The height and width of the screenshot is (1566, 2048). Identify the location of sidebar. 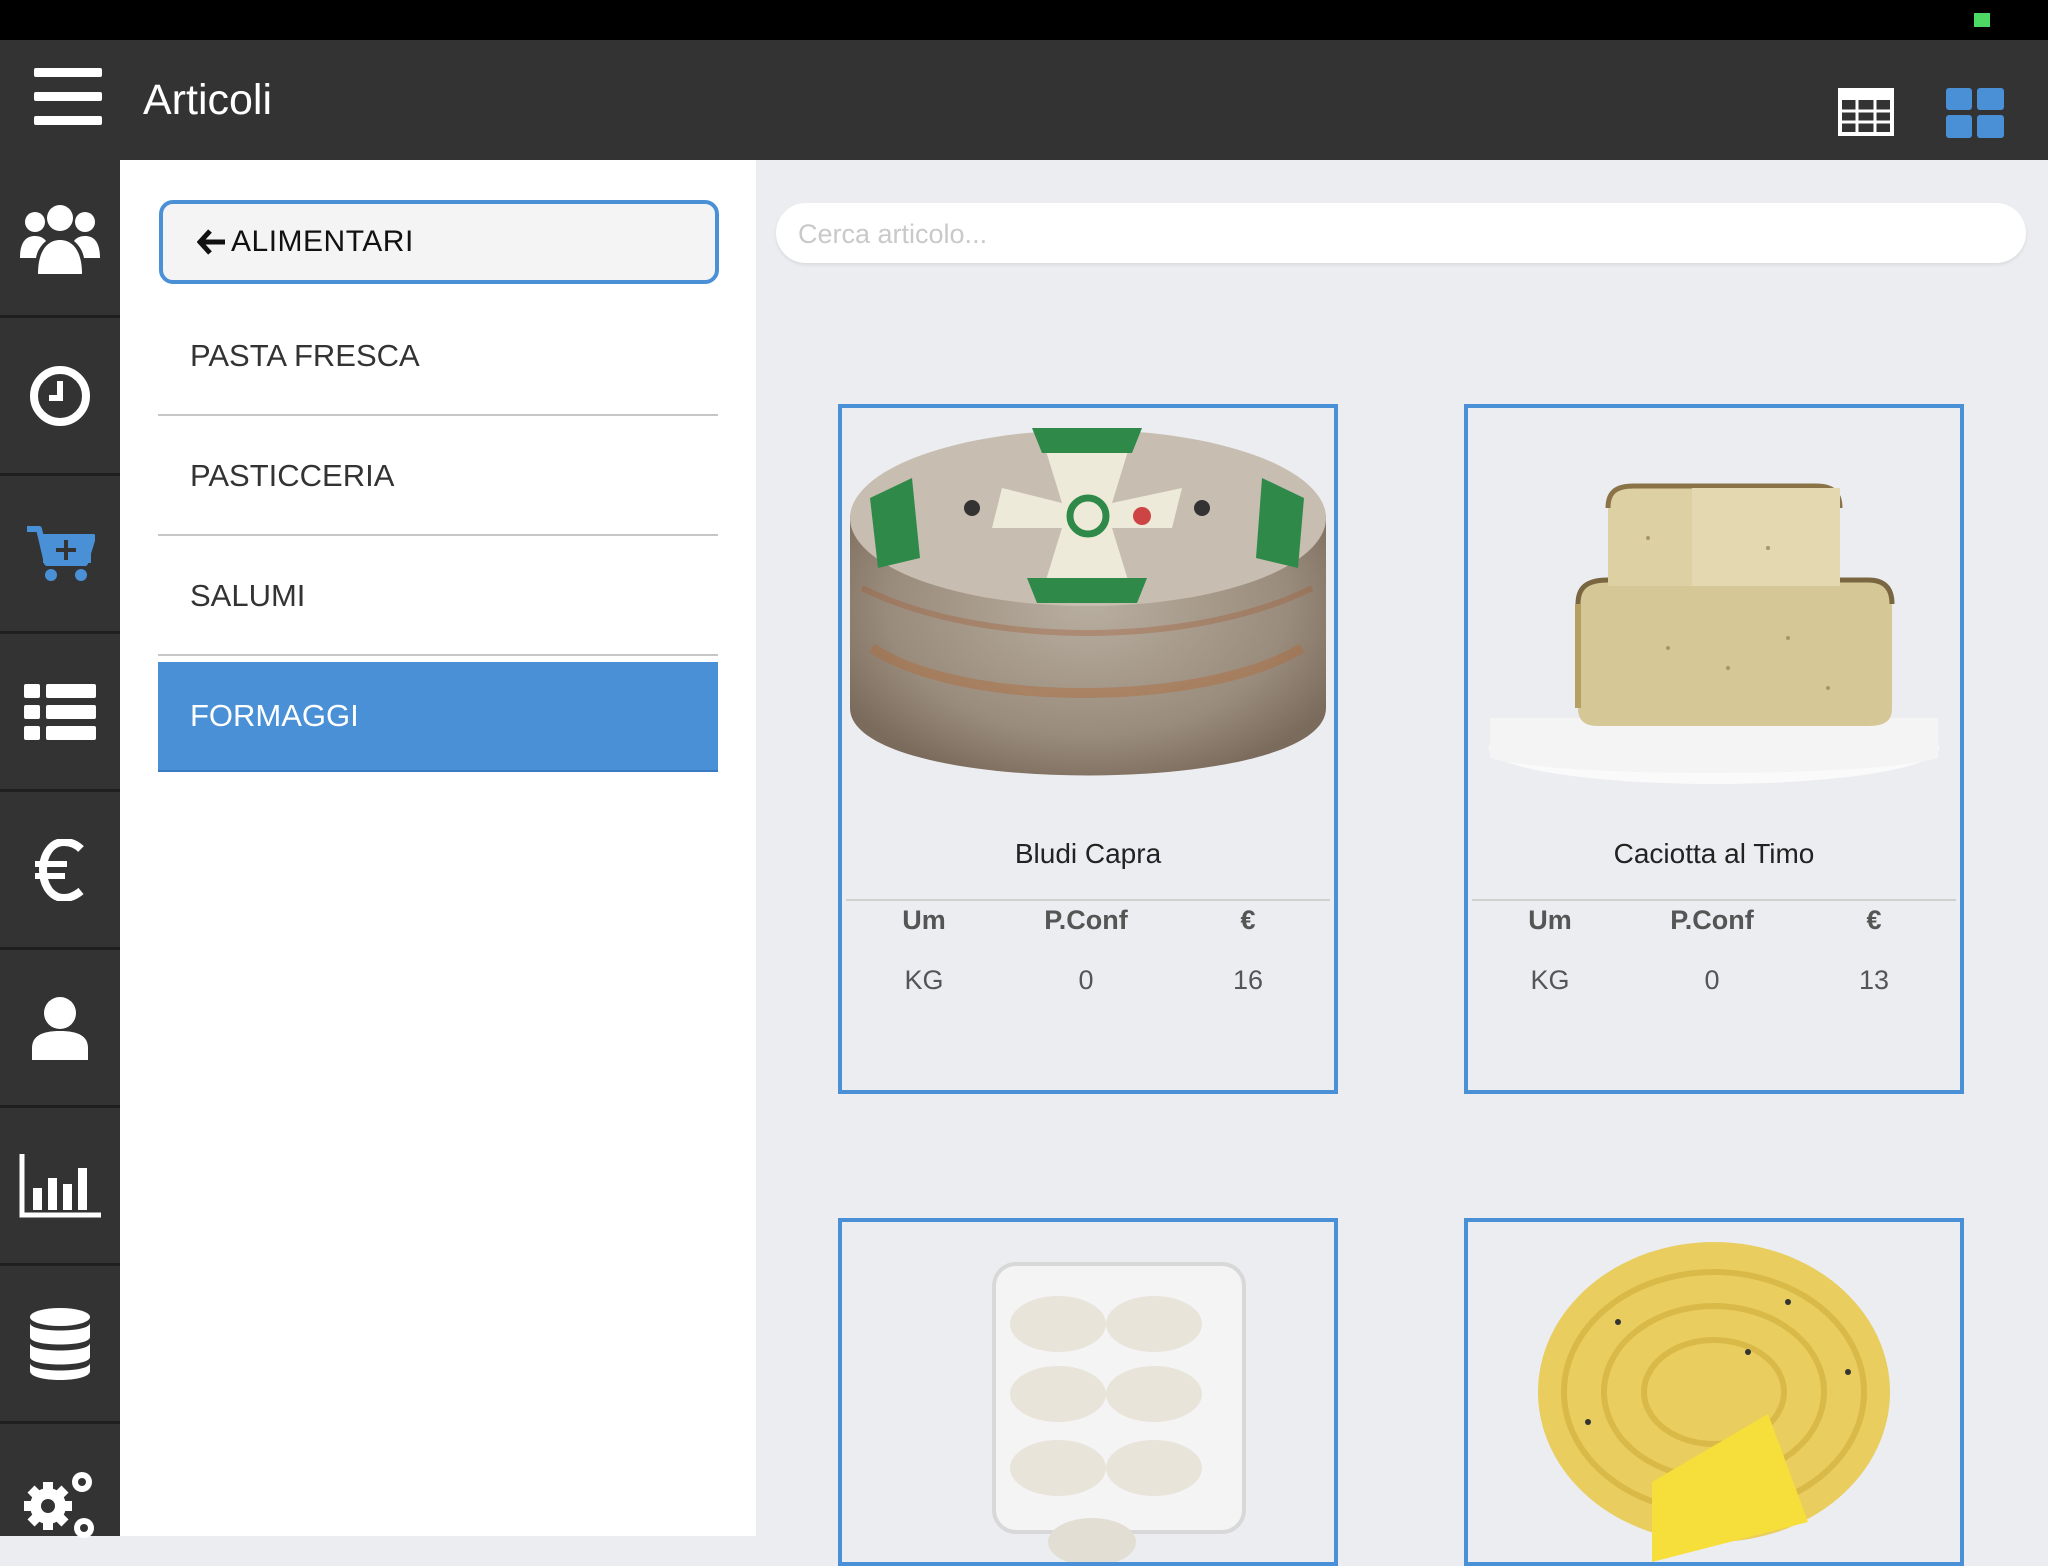
(60, 849).